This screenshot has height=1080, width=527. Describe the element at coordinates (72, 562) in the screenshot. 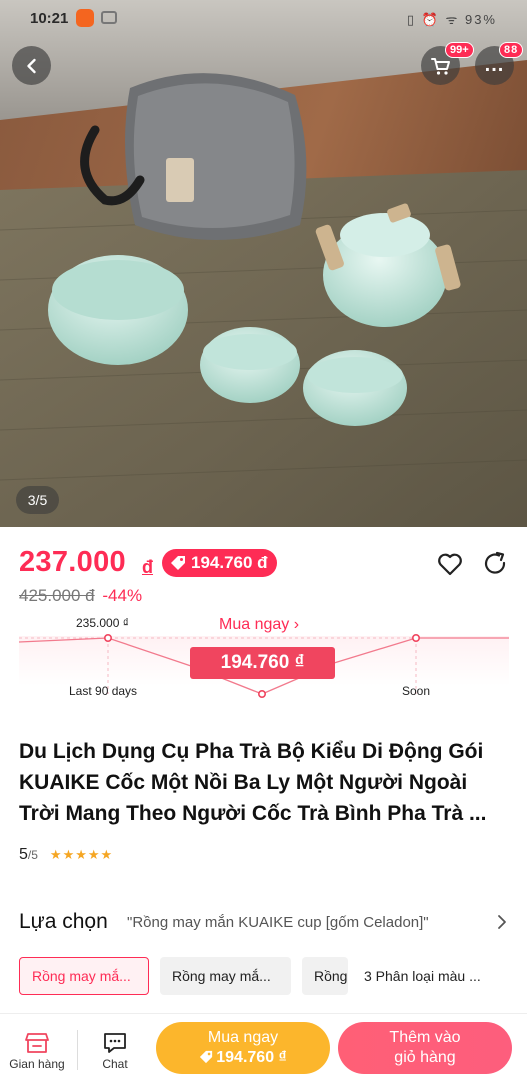

I see `current-price: 237.000` at that location.